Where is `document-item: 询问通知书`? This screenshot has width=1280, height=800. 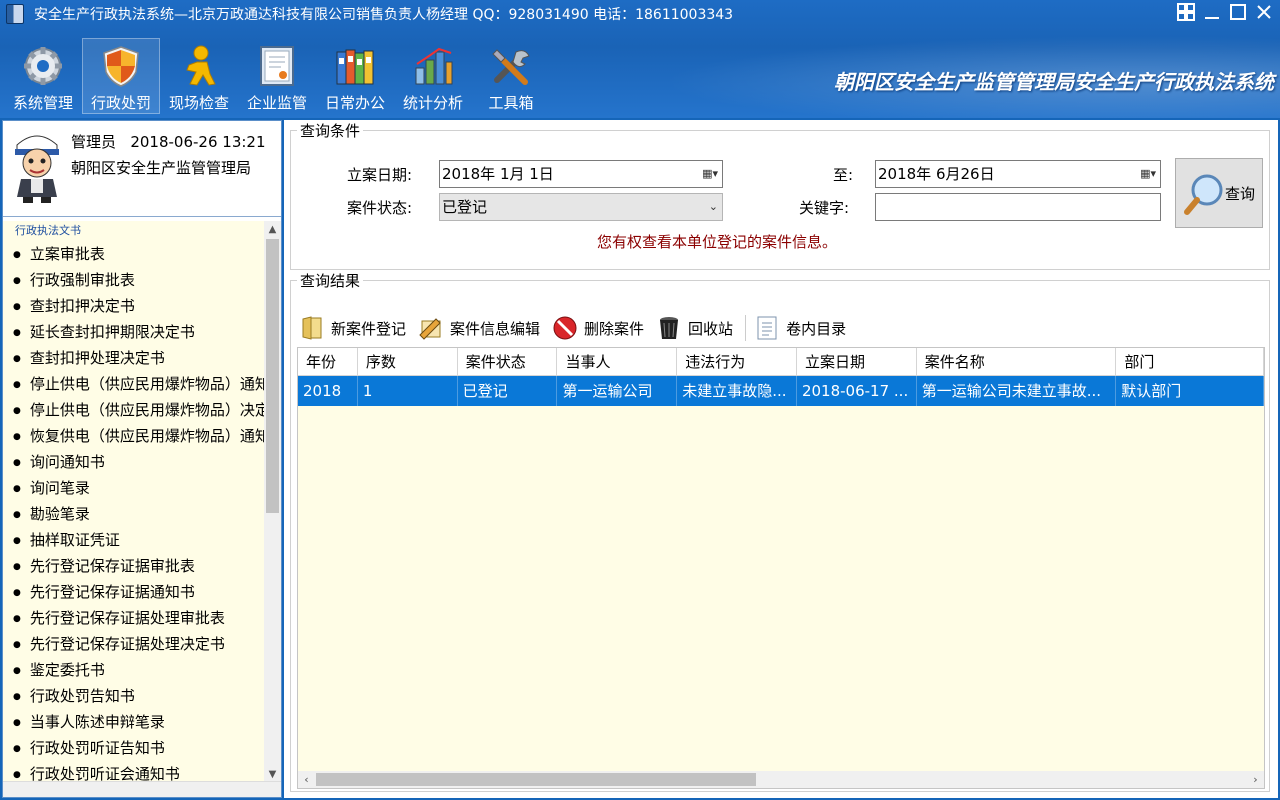
document-item: 询问通知书 is located at coordinates (134, 462).